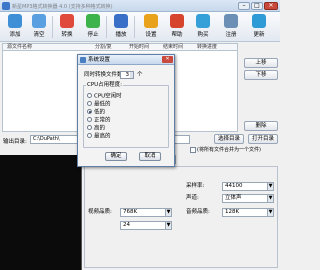 This screenshot has width=320, height=270. What do you see at coordinates (231, 21) in the screenshot?
I see `register-icon` at bounding box center [231, 21].